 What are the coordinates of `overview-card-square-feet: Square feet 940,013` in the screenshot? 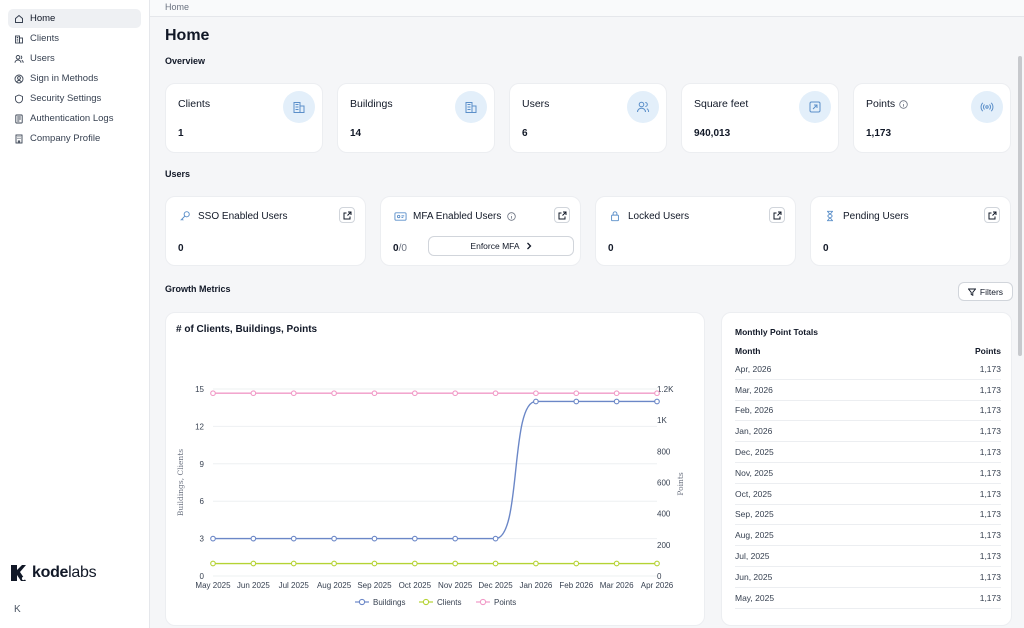 It's located at (760, 118).